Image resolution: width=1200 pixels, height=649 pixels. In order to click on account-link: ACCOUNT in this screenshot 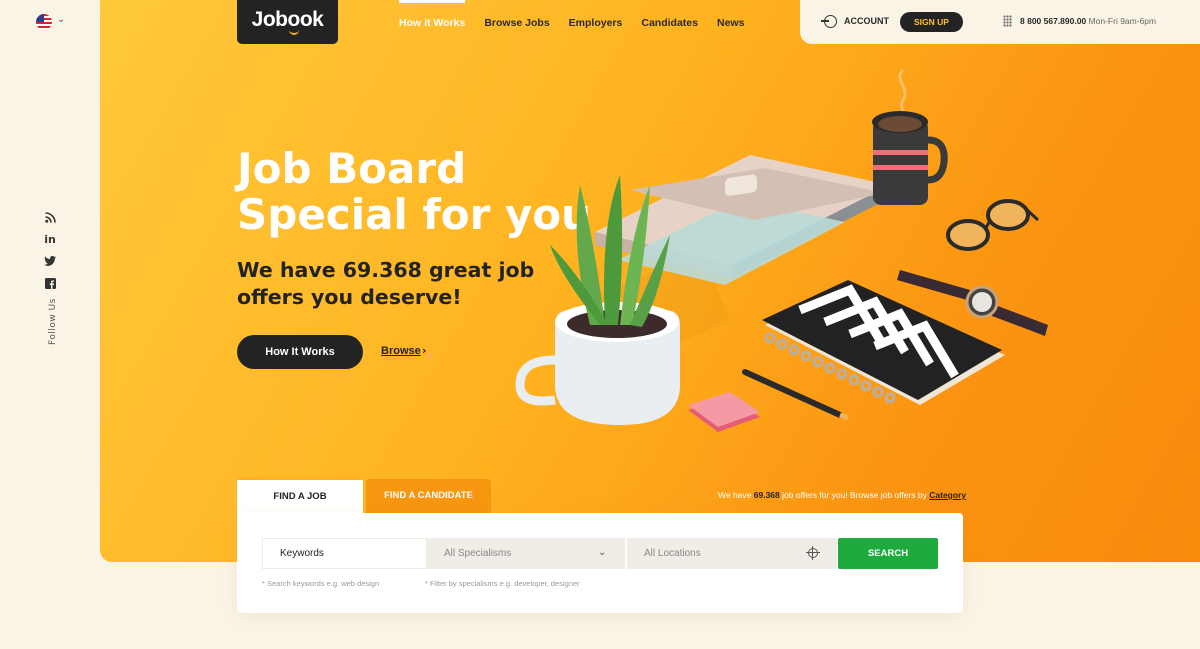, I will do `click(866, 21)`.